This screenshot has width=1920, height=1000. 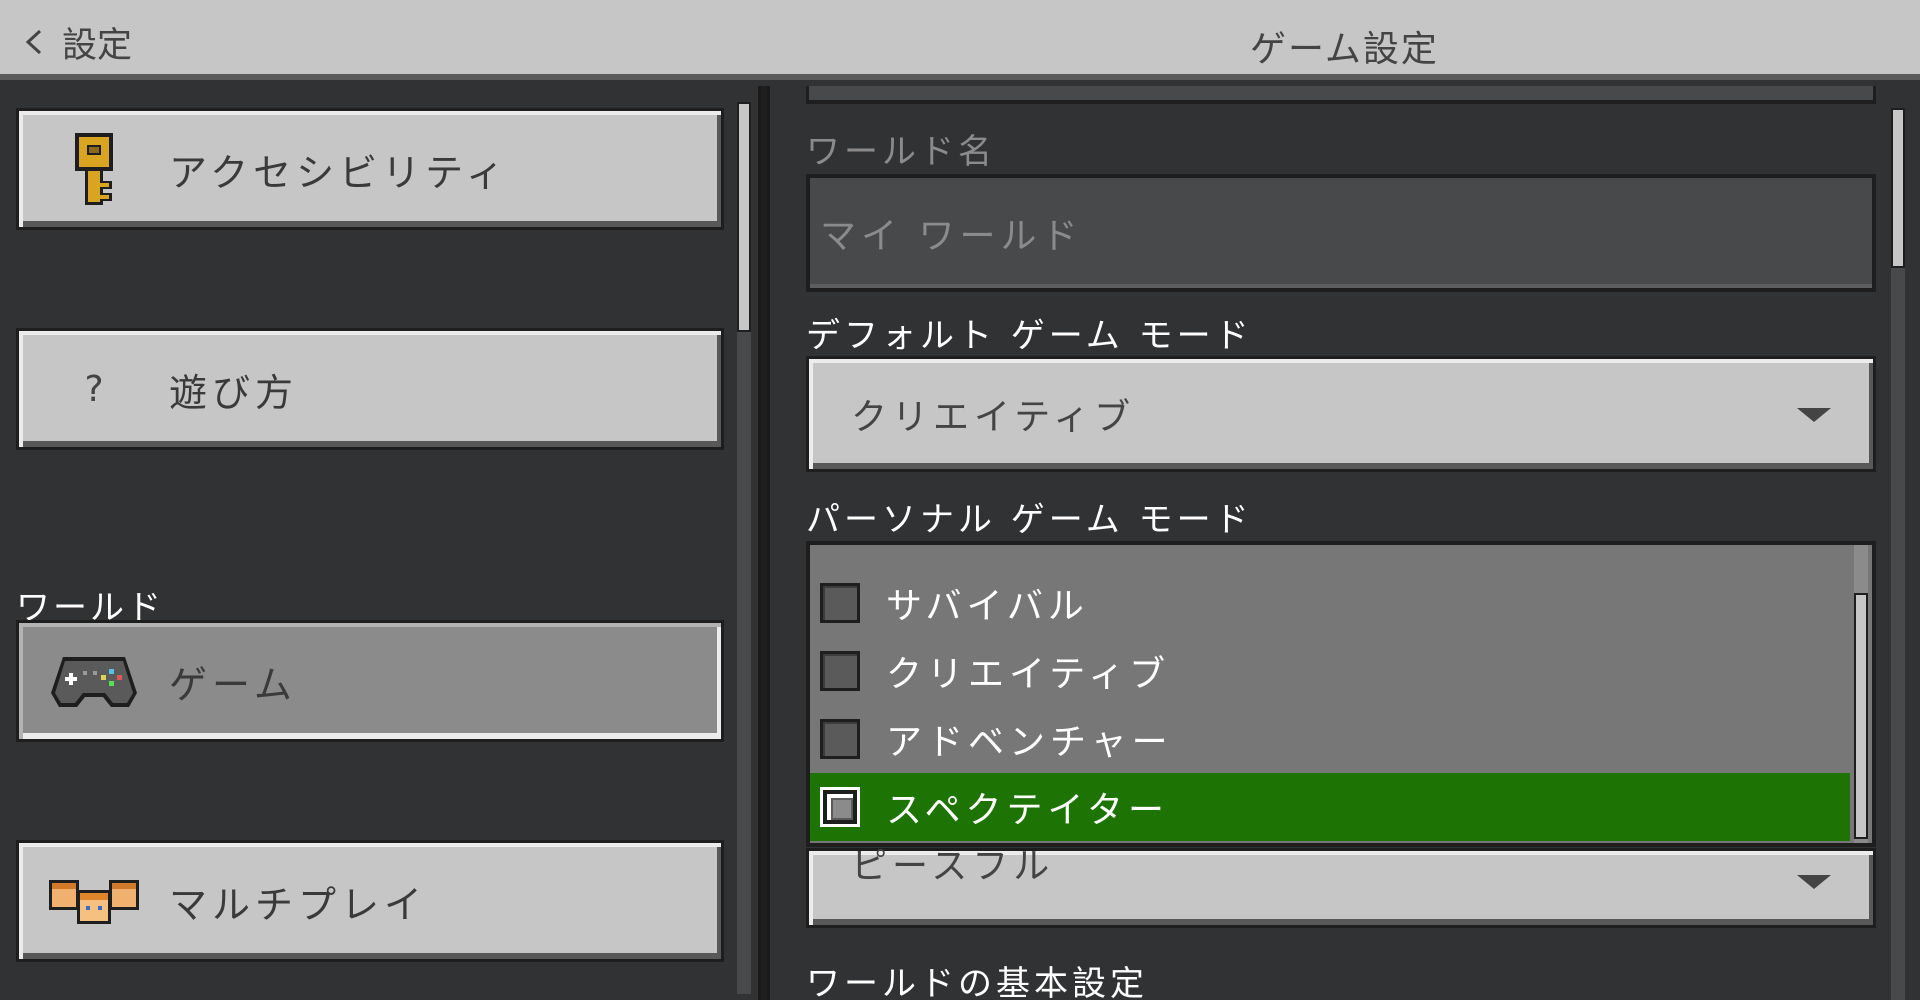 What do you see at coordinates (97, 45) in the screenshot?
I see `back-button-label: 設定` at bounding box center [97, 45].